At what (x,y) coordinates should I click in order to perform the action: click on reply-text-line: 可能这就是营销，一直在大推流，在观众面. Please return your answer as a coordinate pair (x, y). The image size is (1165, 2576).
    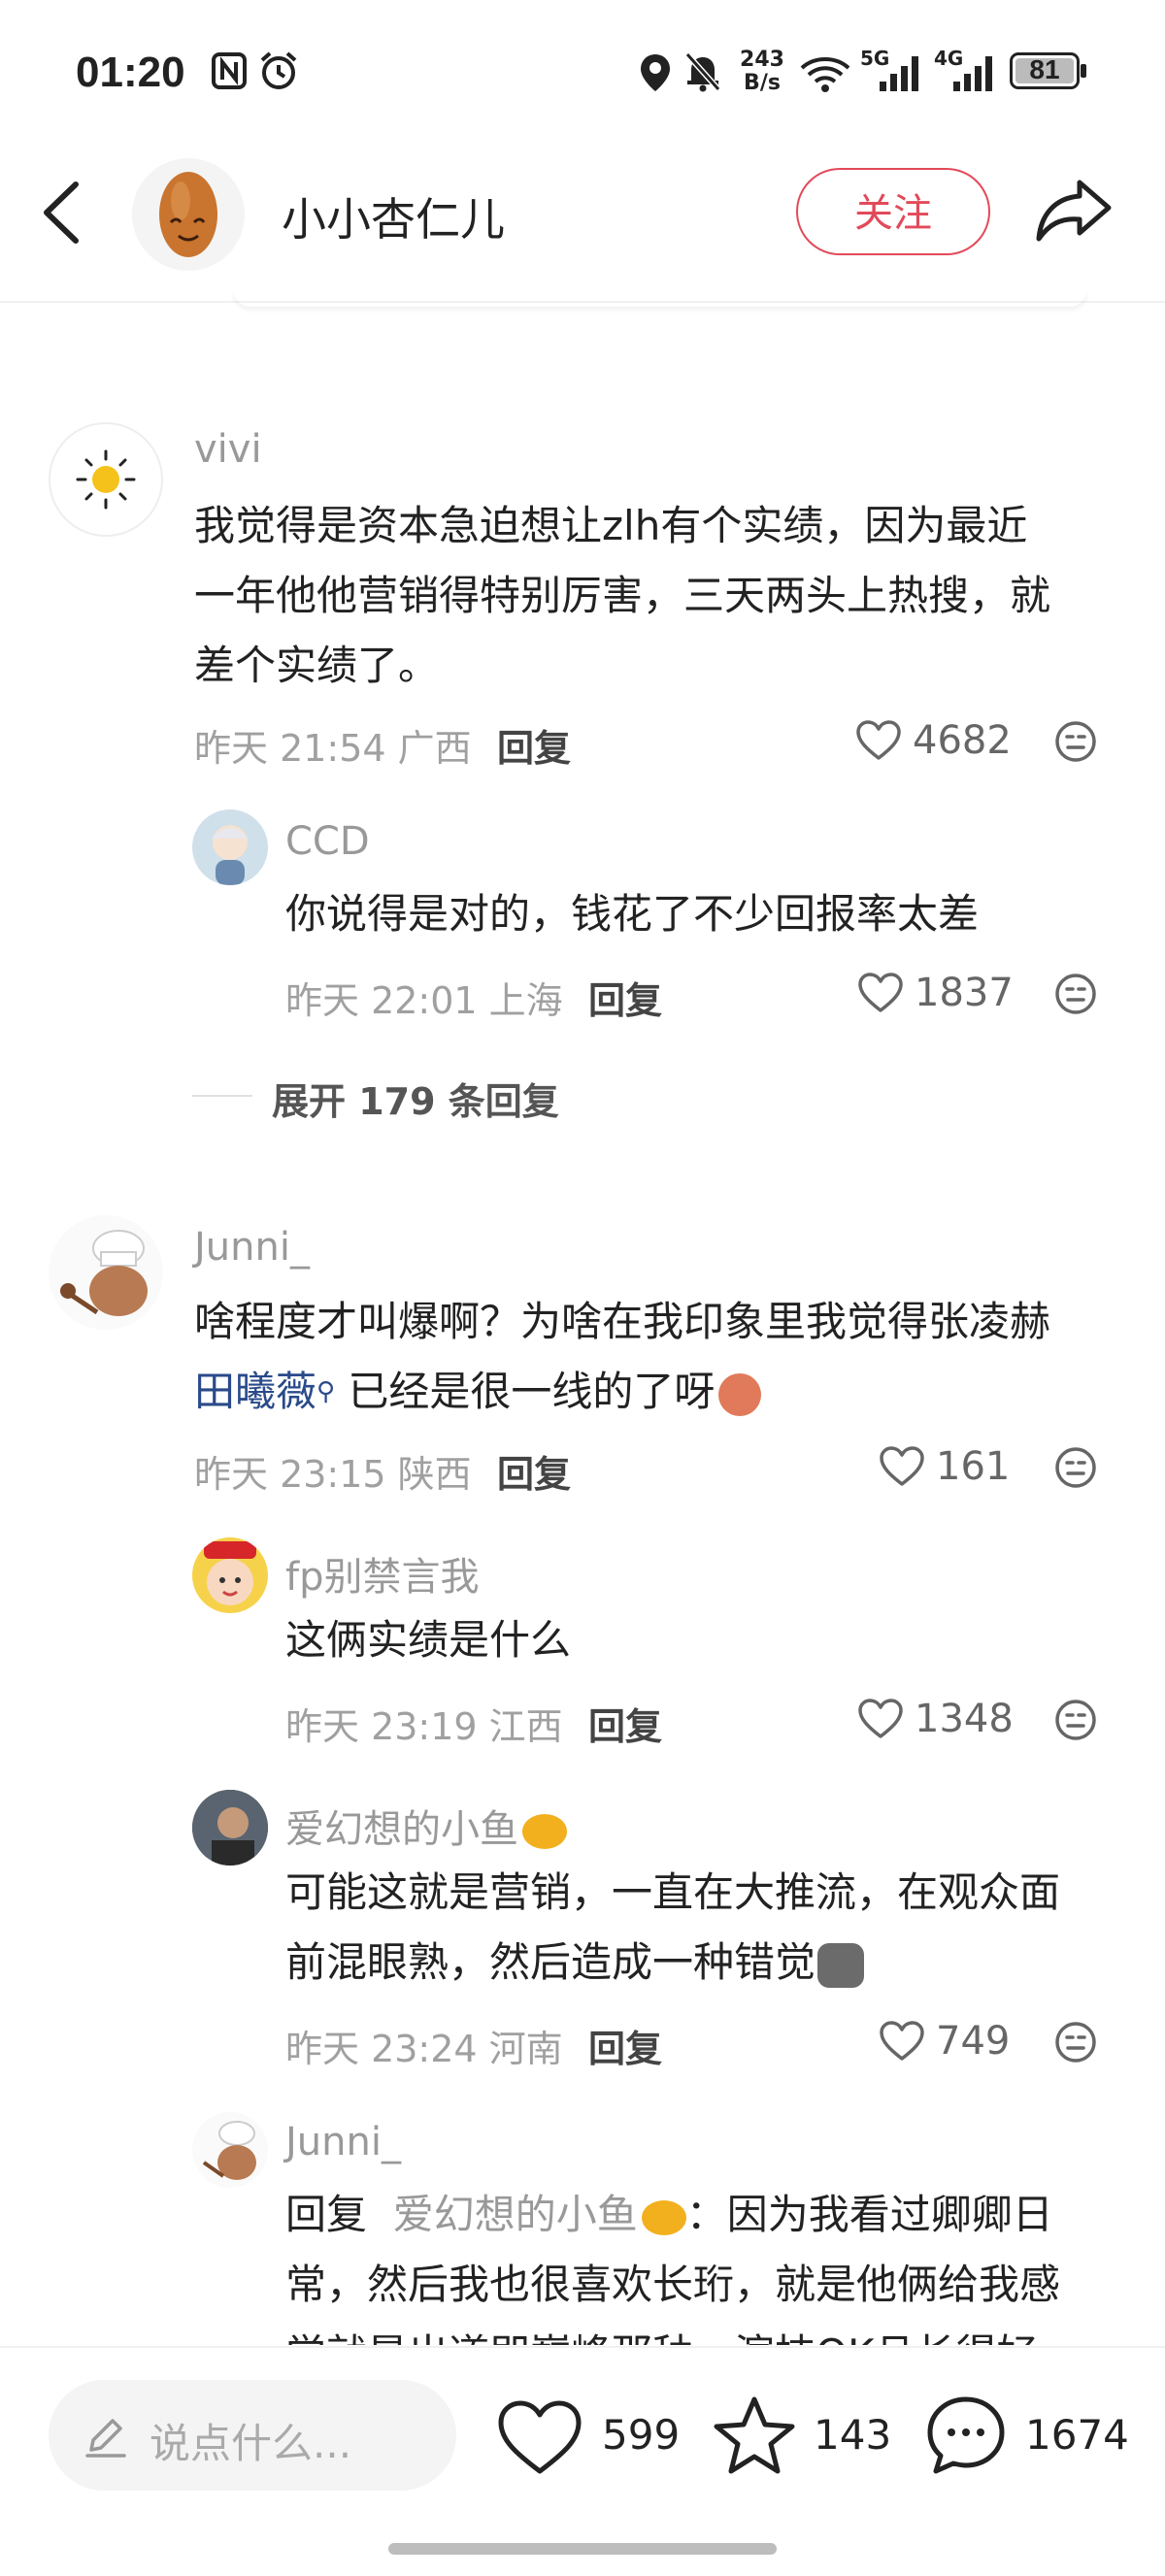
    Looking at the image, I should click on (673, 1892).